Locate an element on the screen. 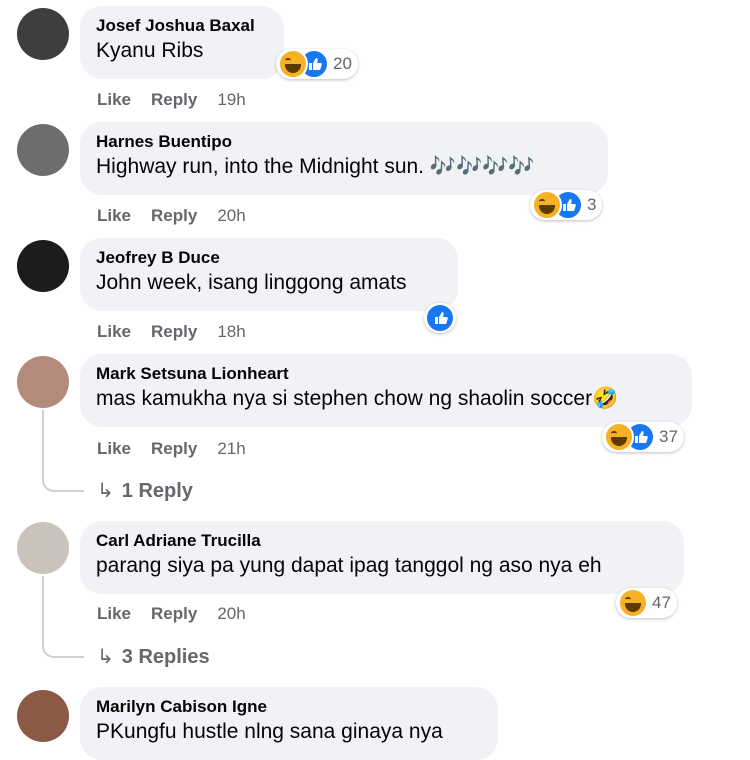  comment-text: PKungfu hustle nlng sana ginaya nya is located at coordinates (269, 731).